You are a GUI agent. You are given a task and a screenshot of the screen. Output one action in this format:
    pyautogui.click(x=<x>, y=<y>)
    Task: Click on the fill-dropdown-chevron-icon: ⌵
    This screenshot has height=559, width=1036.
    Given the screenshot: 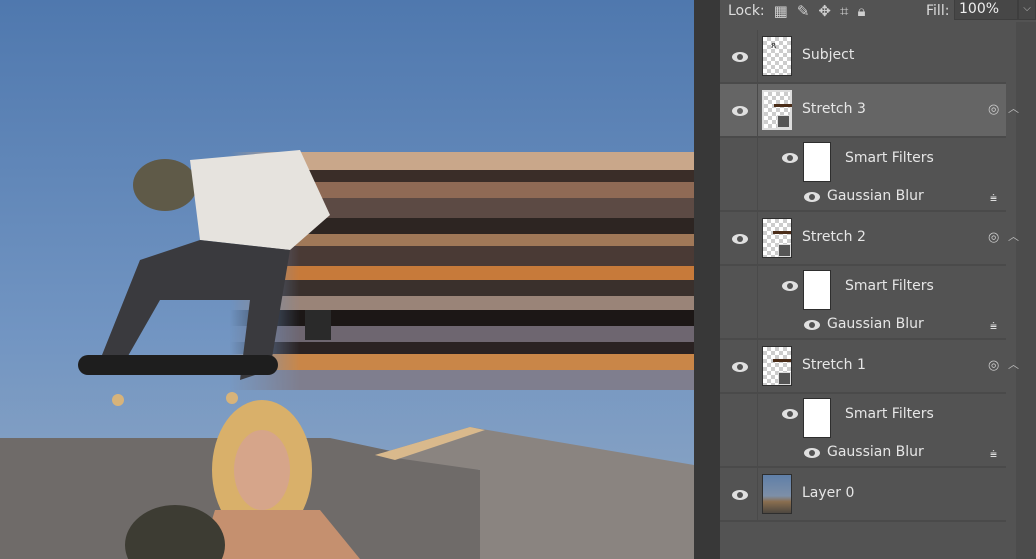 What is the action you would take?
    pyautogui.click(x=1027, y=10)
    